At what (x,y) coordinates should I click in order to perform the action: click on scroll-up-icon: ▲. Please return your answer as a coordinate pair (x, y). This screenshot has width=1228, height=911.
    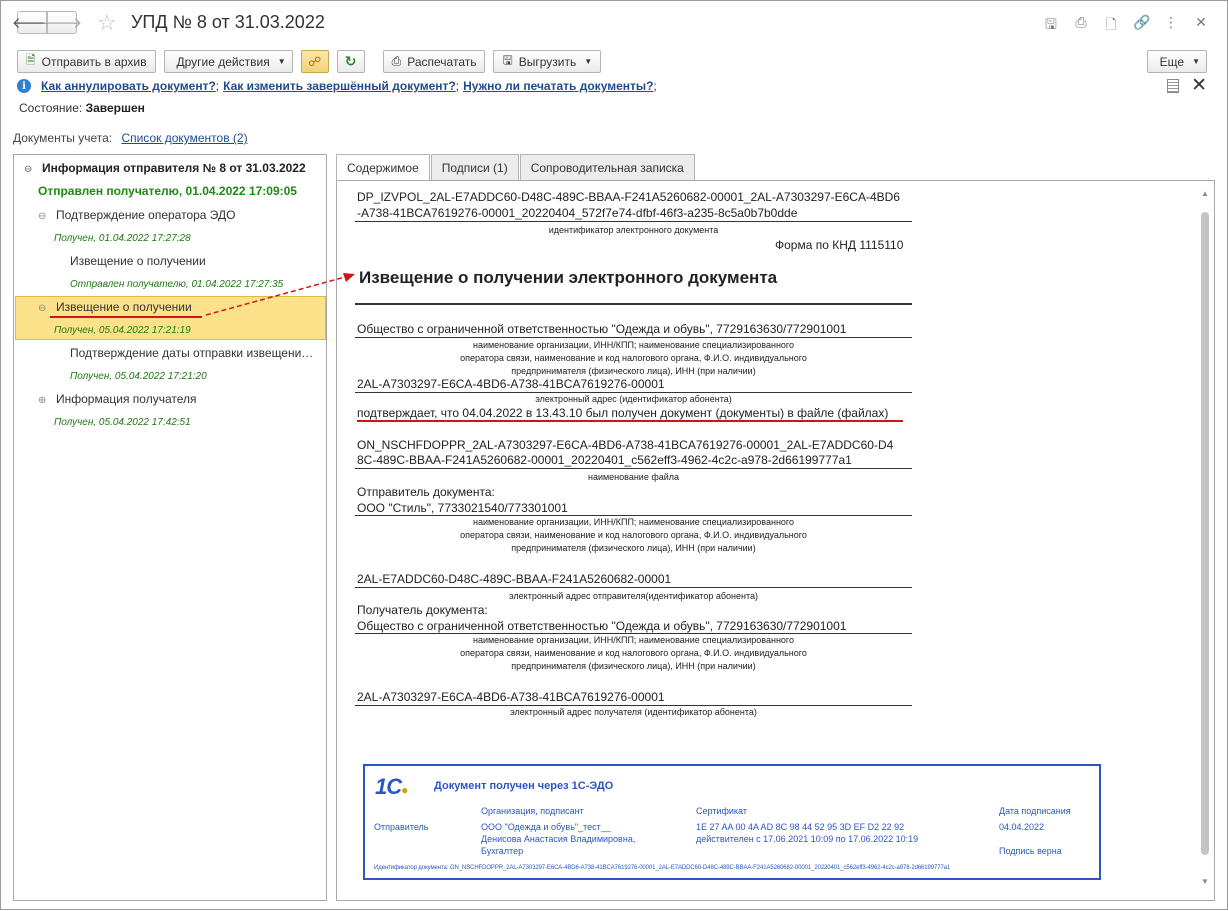
    Looking at the image, I should click on (1205, 193).